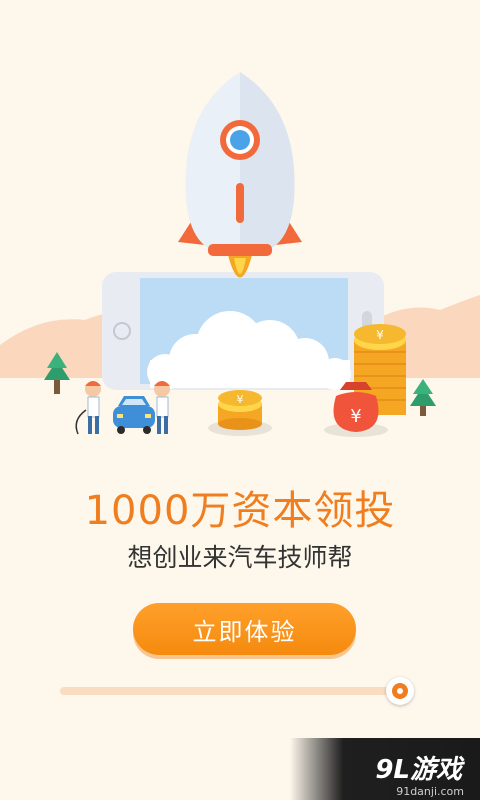 This screenshot has height=800, width=480. I want to click on tall-coin-symbol: ¥, so click(380, 335).